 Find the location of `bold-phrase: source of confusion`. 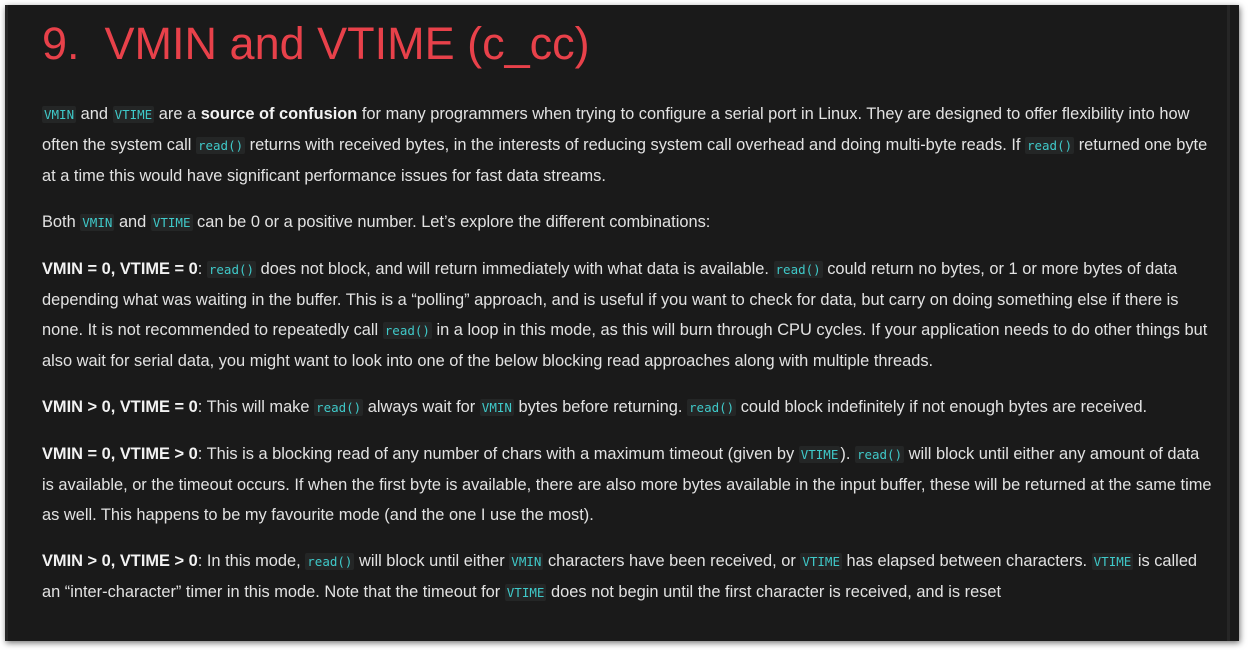

bold-phrase: source of confusion is located at coordinates (279, 114).